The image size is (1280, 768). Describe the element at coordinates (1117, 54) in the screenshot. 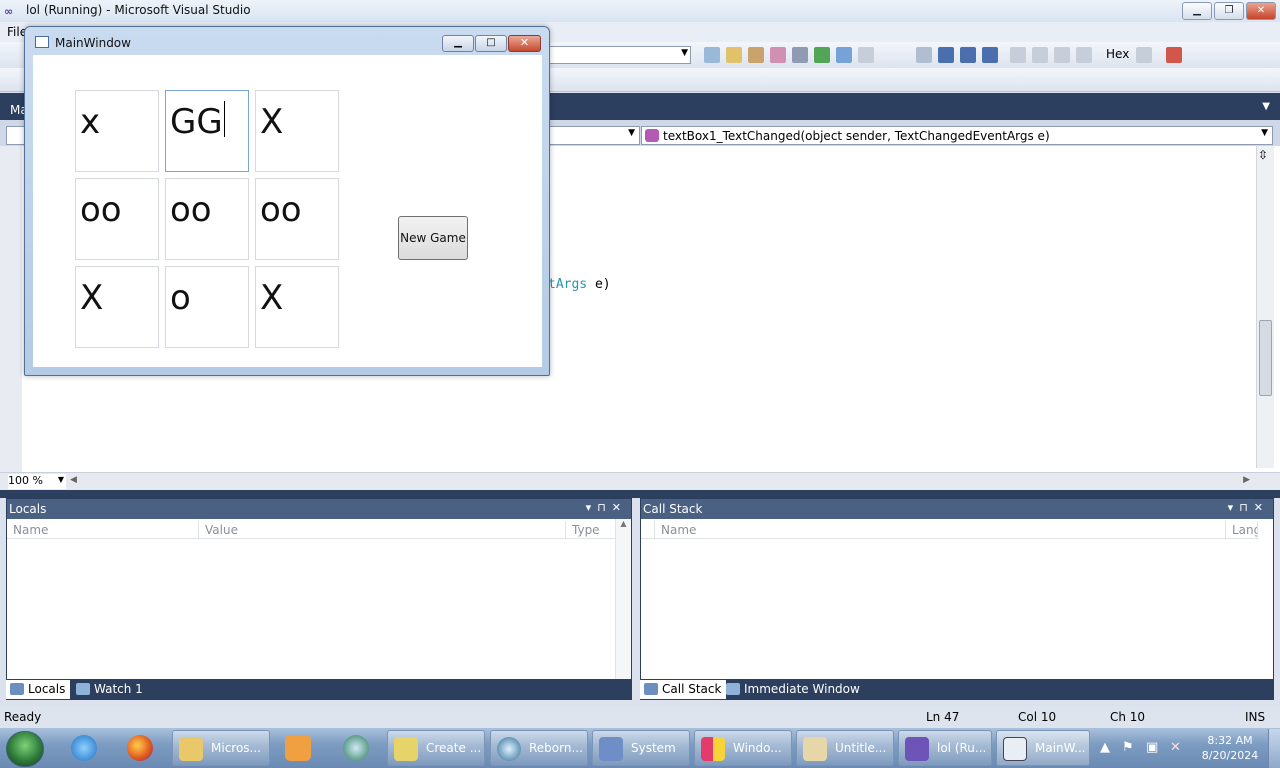

I see `hex-toggle: Hex` at that location.